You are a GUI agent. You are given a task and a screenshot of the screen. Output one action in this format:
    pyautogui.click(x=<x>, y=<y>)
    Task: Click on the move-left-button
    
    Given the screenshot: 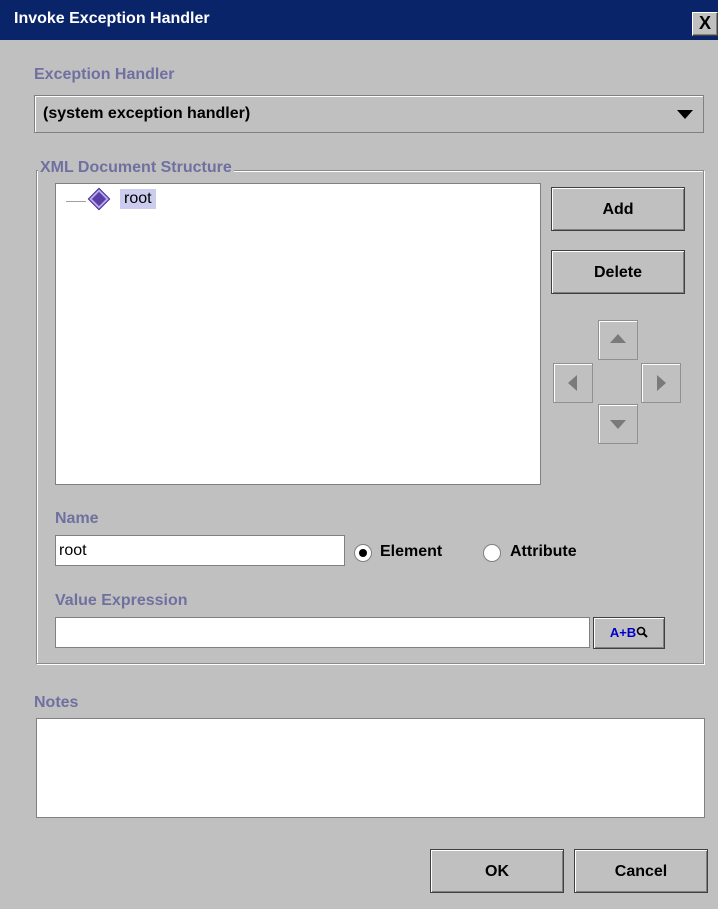 What is the action you would take?
    pyautogui.click(x=573, y=383)
    